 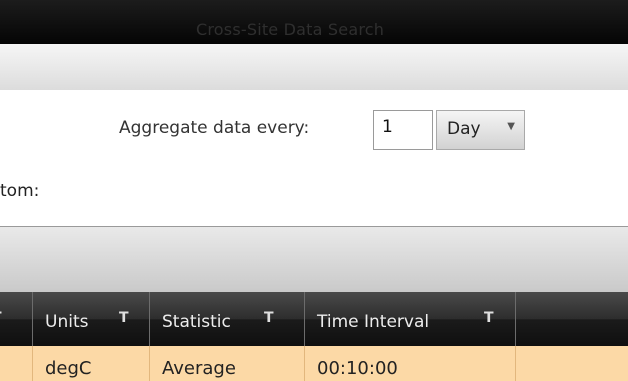 I want to click on column-header-statistic: Statistic T, so click(x=227, y=319).